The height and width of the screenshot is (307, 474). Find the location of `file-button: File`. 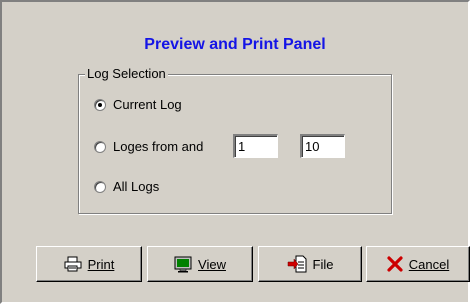

file-button: File is located at coordinates (310, 264).